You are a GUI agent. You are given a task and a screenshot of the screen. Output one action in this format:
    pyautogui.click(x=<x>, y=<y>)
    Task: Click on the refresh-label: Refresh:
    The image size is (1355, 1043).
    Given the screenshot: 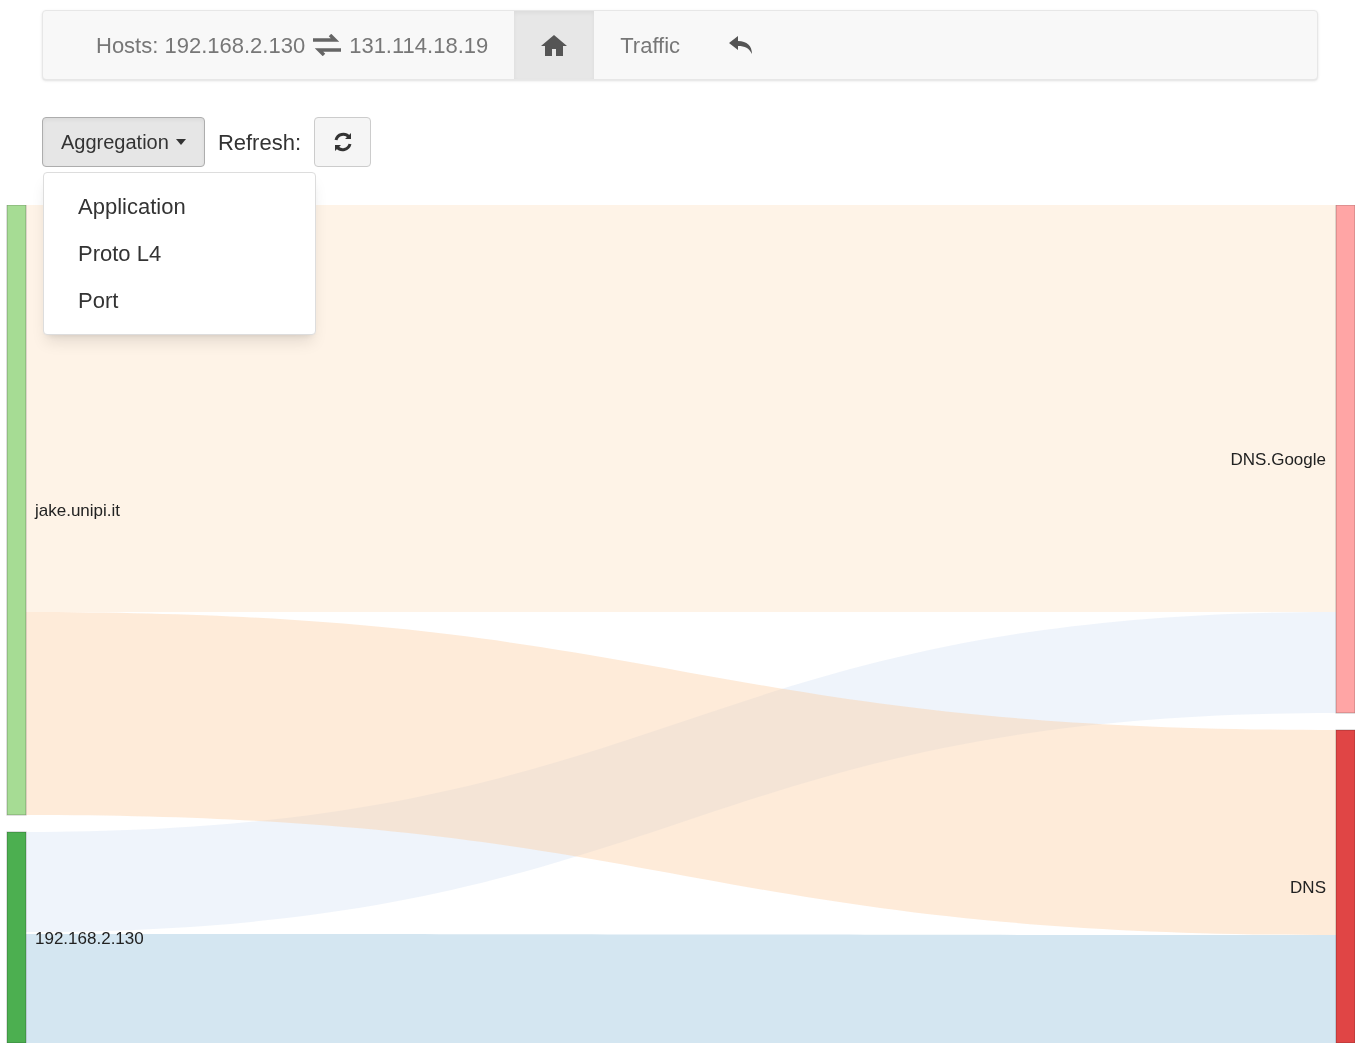 What is the action you would take?
    pyautogui.click(x=259, y=142)
    